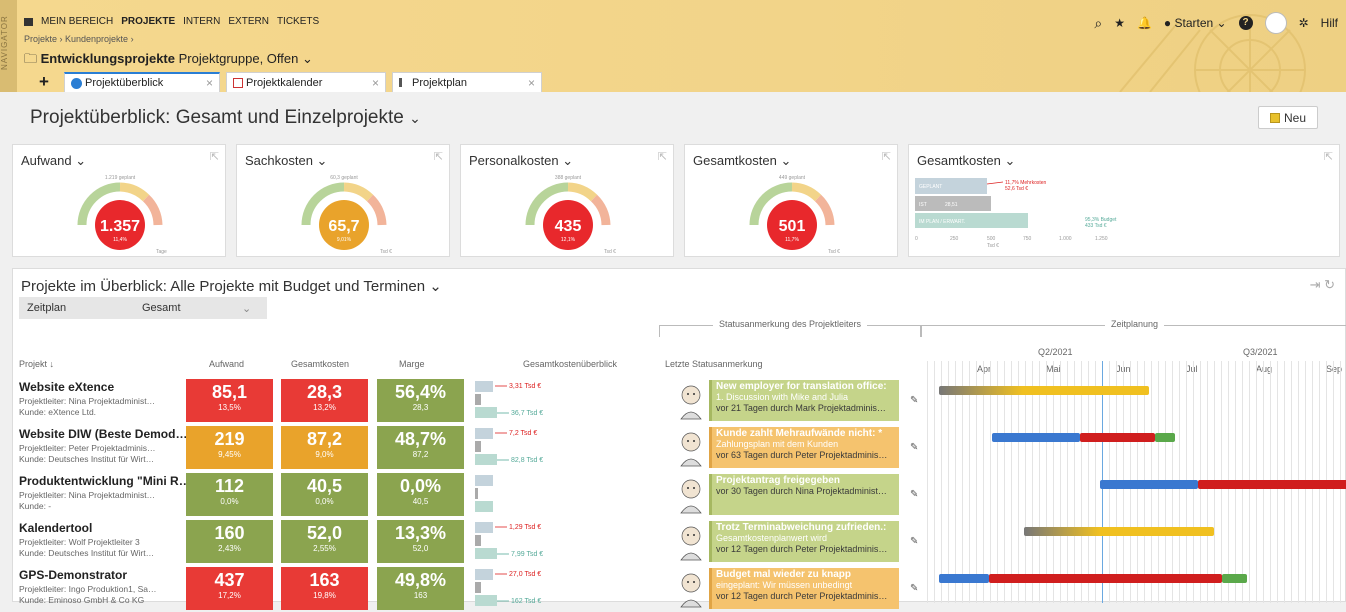 This screenshot has height=612, width=1346. Describe the element at coordinates (343, 200) in the screenshot. I see `kpi-card-sachkosten: Sachkosten ⌄ ⇱ 60,3 geplant 65,7 9,01% Tsd €` at that location.